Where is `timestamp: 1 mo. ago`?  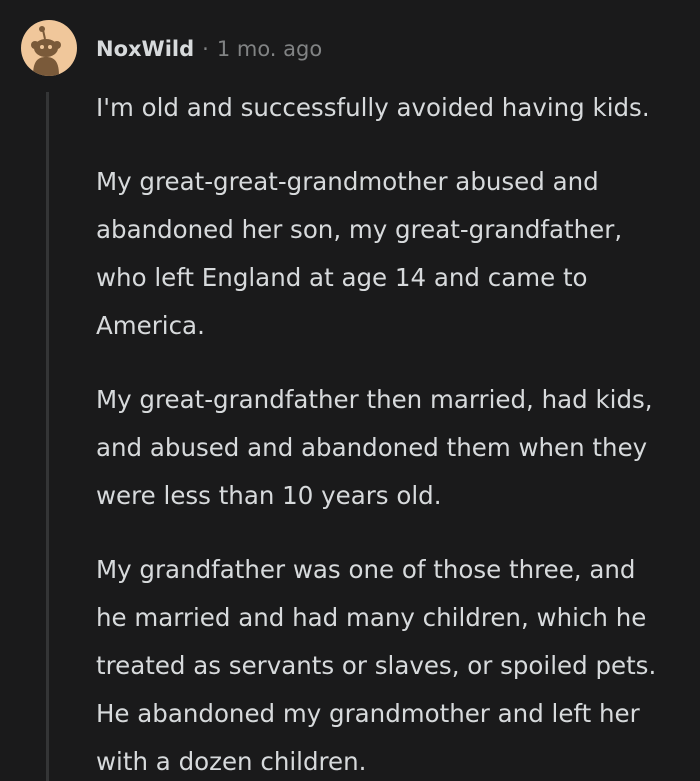
timestamp: 1 mo. ago is located at coordinates (269, 49).